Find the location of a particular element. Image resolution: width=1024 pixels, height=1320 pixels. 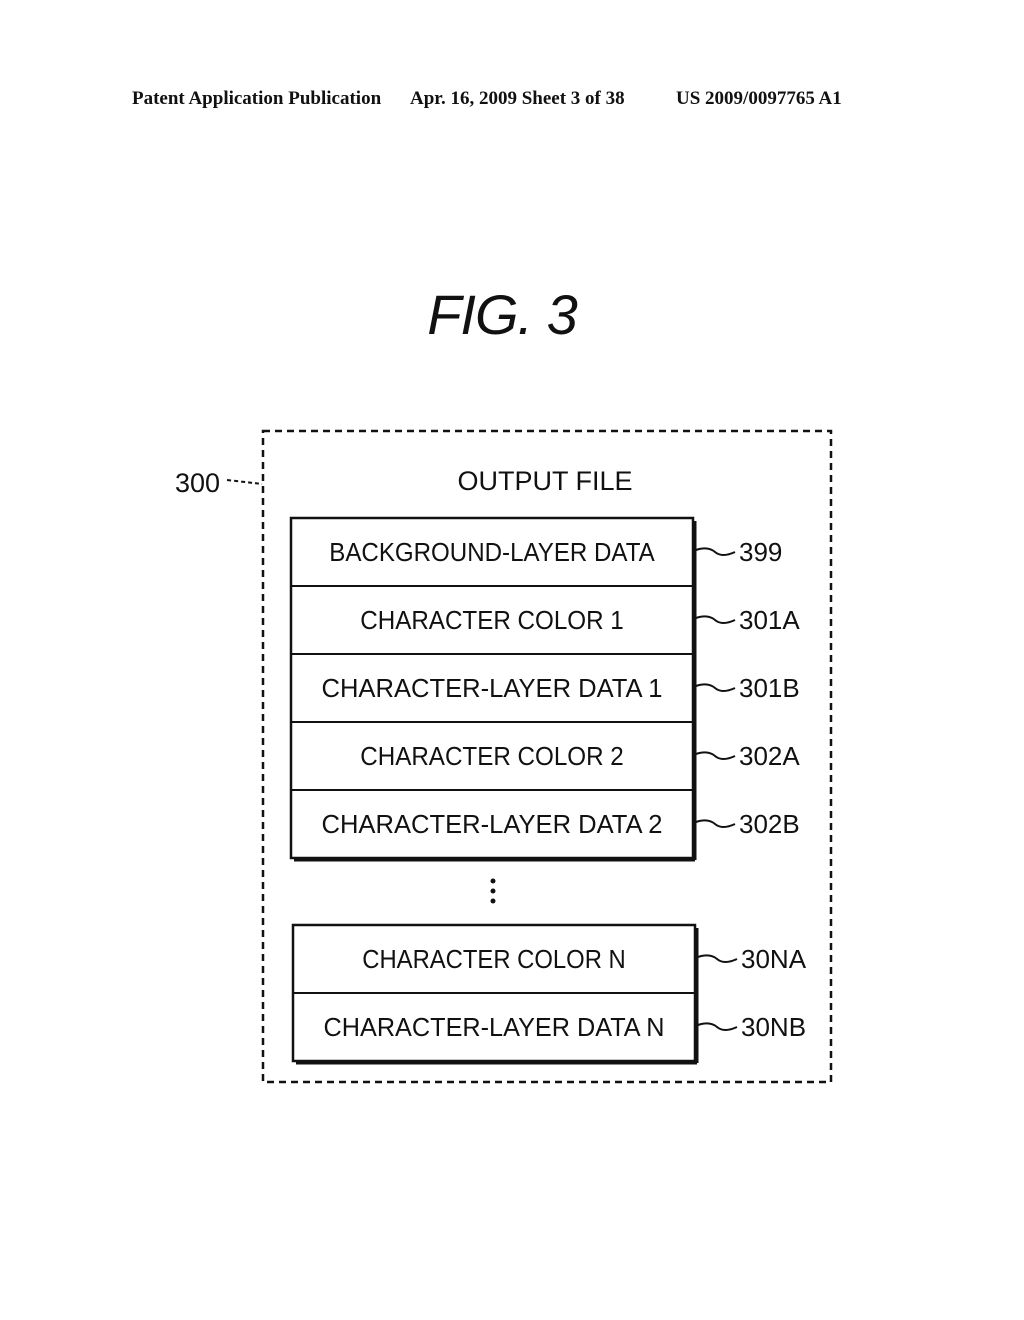

ref-300-leader is located at coordinates (244, 482).